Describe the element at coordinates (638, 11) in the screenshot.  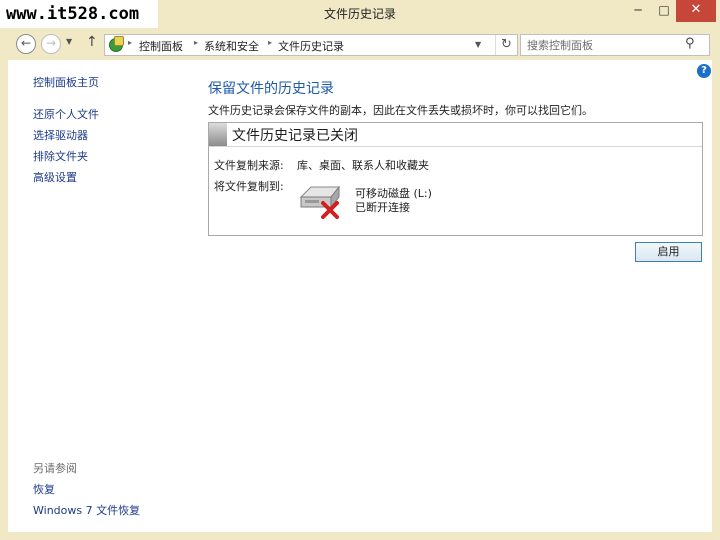
I see `minimize-button: ─` at that location.